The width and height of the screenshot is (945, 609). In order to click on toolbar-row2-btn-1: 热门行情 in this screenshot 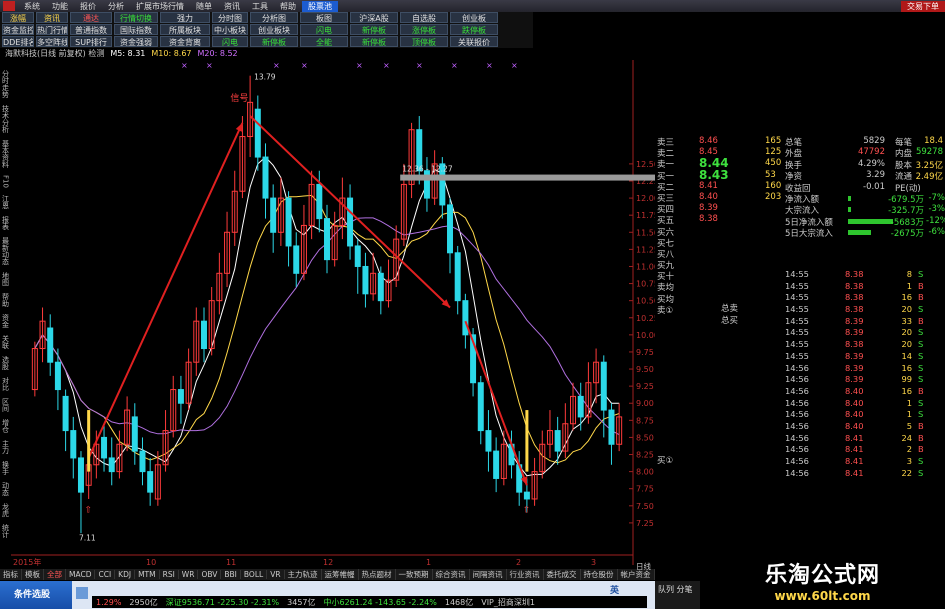, I will do `click(52, 29)`.